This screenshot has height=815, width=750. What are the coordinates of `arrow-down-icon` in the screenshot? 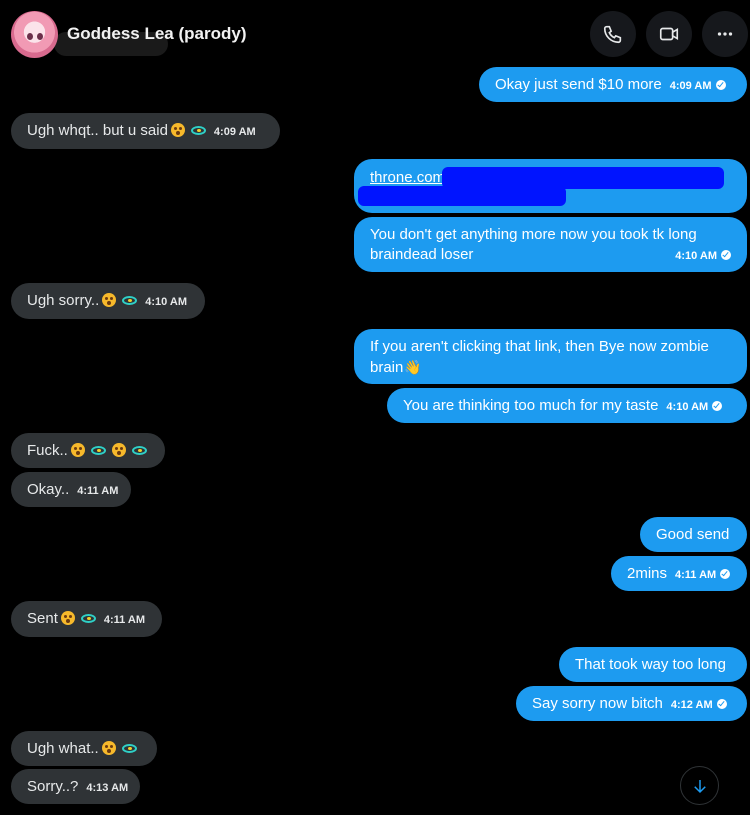 It's located at (699, 786).